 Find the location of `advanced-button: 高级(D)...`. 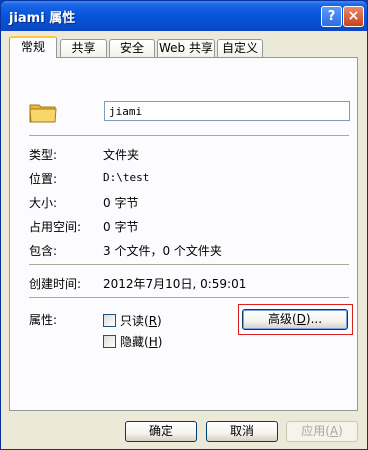

advanced-button: 高级(D)... is located at coordinates (295, 319).